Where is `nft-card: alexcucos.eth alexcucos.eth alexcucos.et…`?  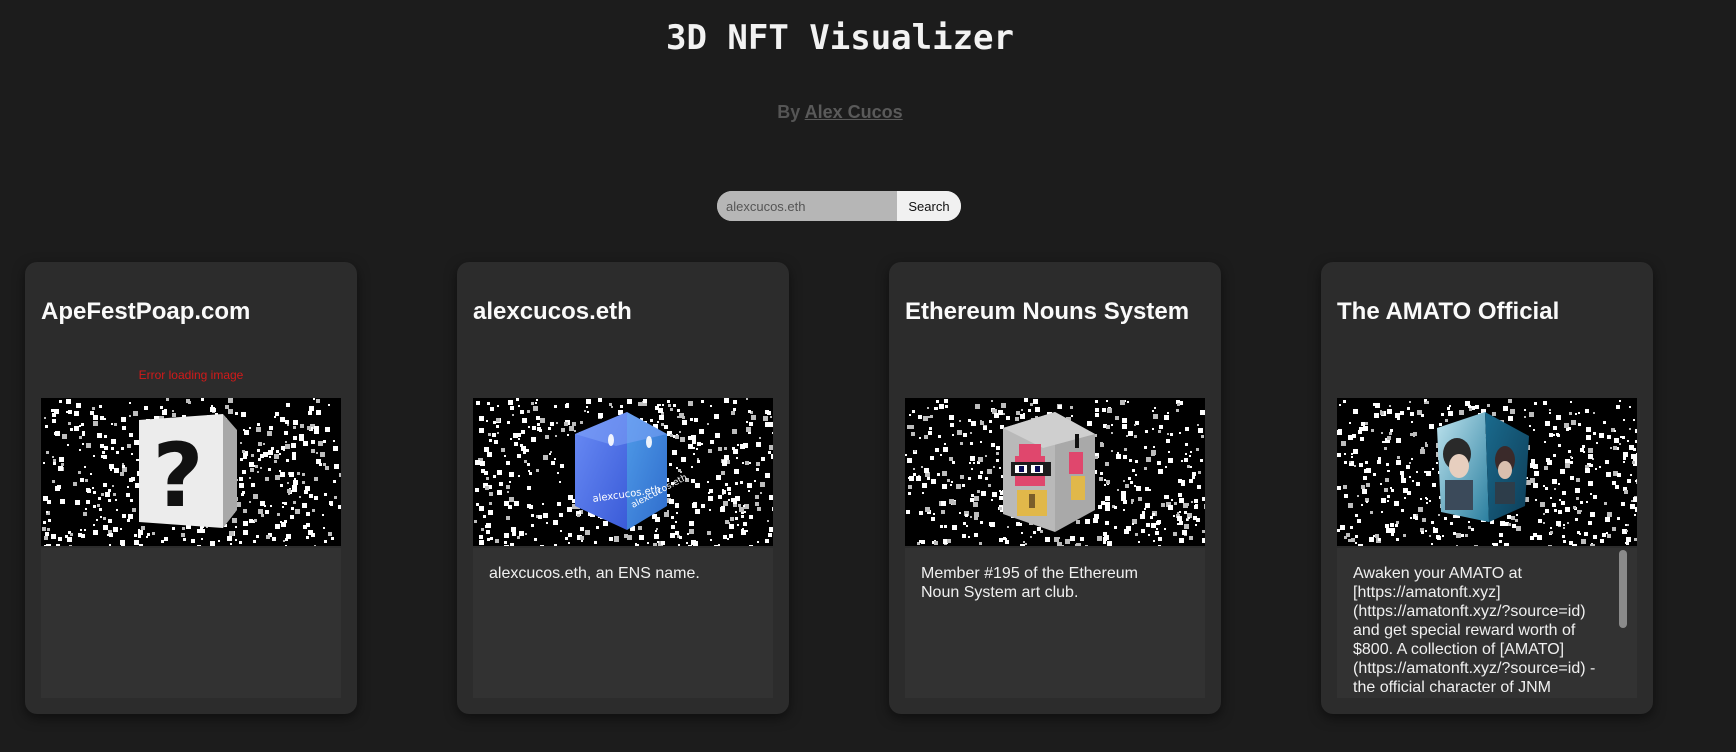 nft-card: alexcucos.eth alexcucos.eth alexcucos.et… is located at coordinates (623, 488).